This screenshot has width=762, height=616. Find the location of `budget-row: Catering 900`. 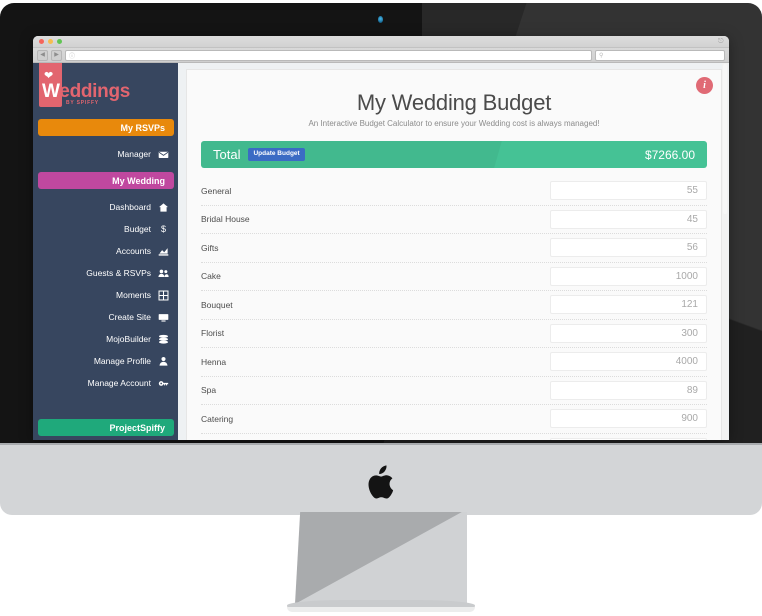

budget-row: Catering 900 is located at coordinates (454, 419).